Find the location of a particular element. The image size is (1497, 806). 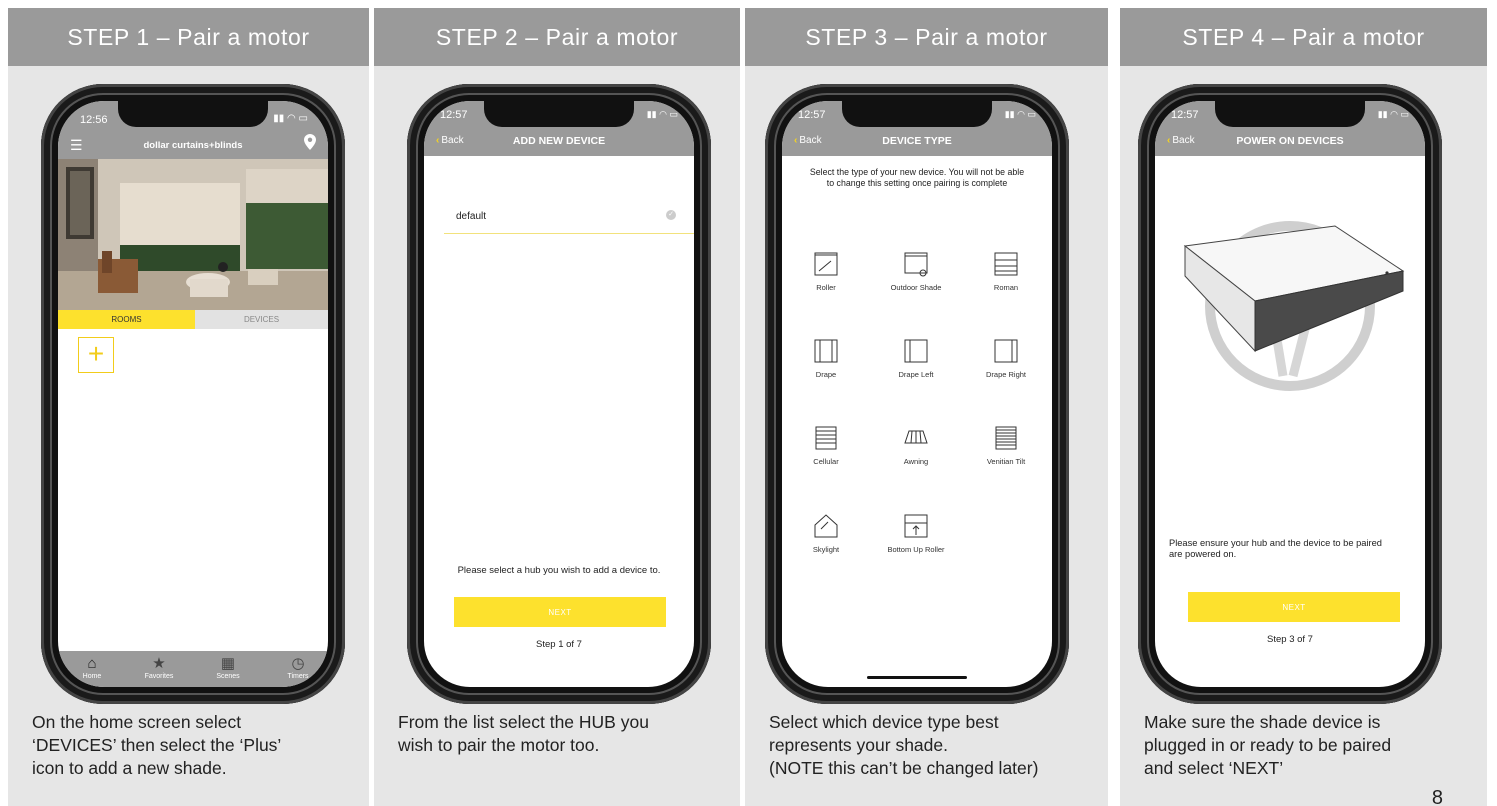

bottom-tab-bar: ⌂ Home ★ Favorites ▦ Scenes ◷ Timers is located at coordinates (193, 669).